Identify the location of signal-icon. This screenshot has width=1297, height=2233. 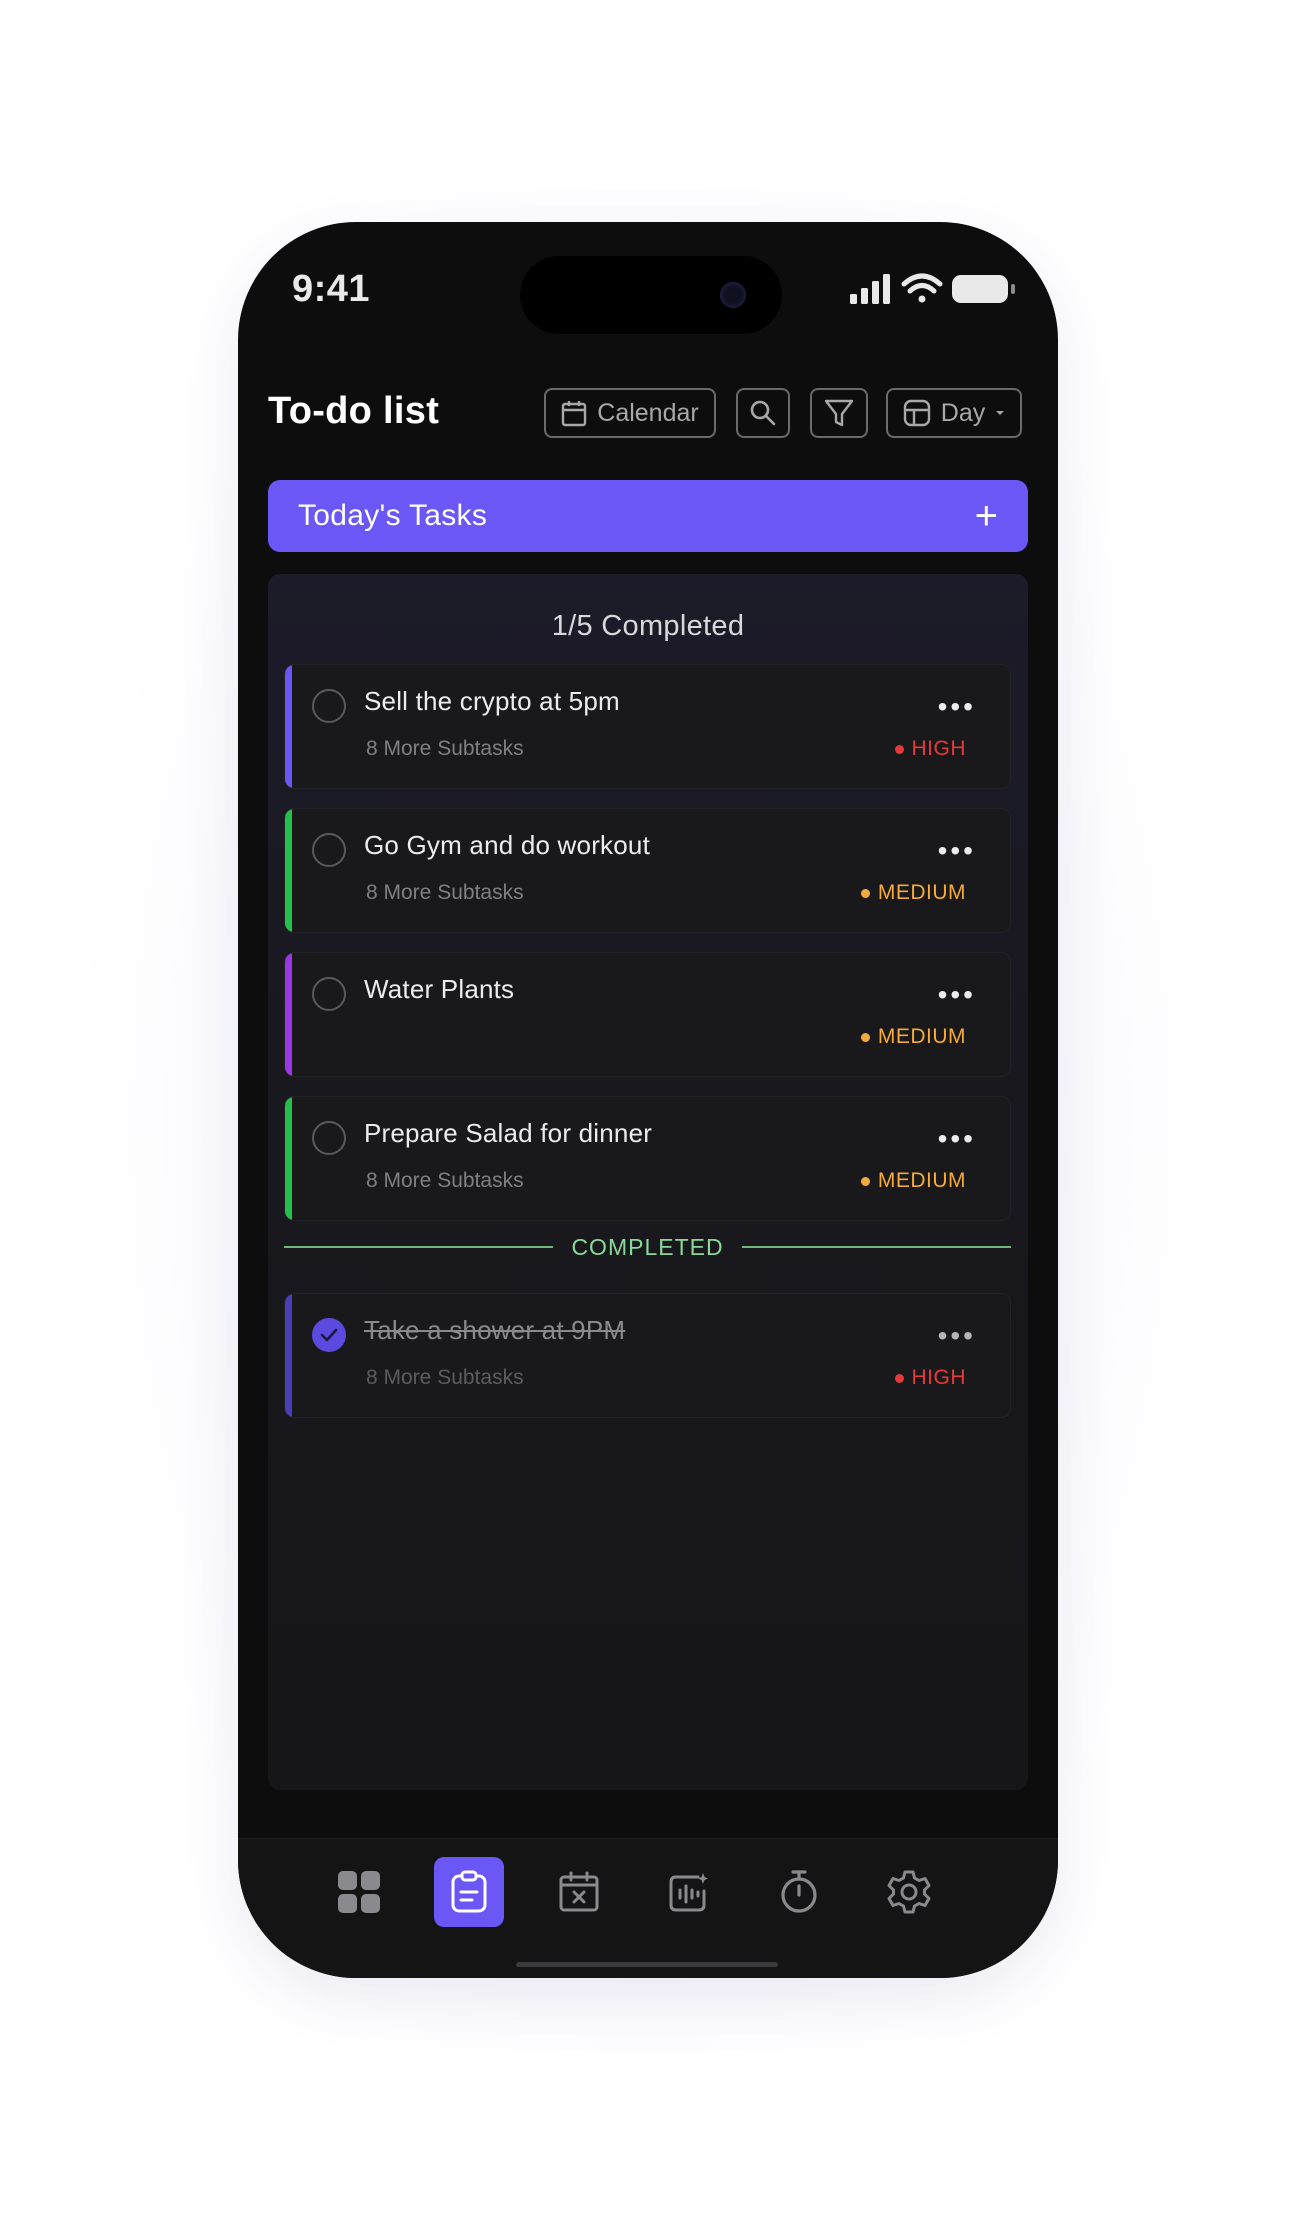
(870, 289).